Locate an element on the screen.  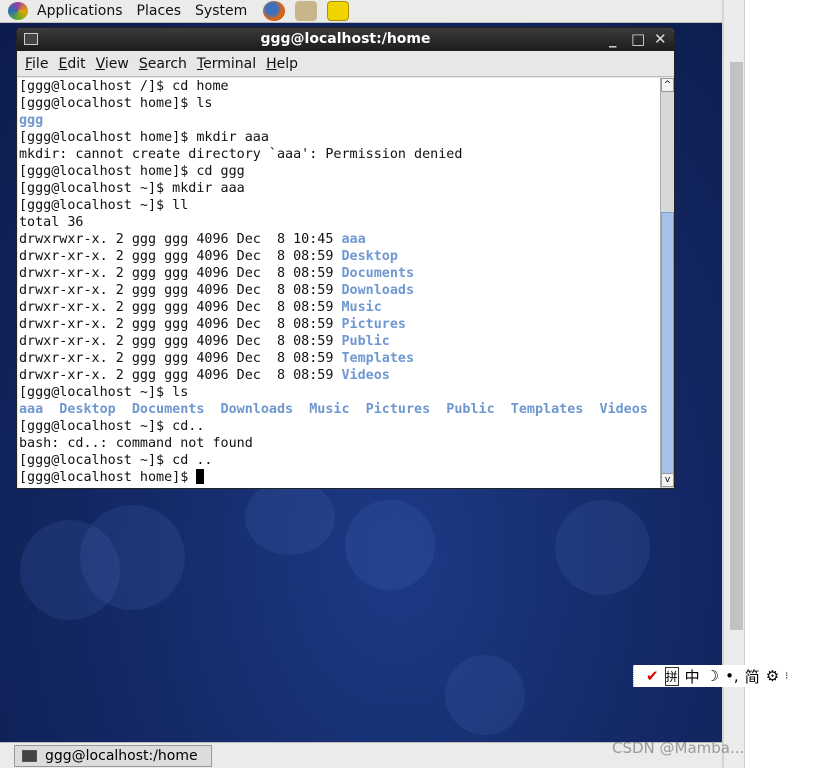
ime-check-icon: ✔ is located at coordinates (652, 676).